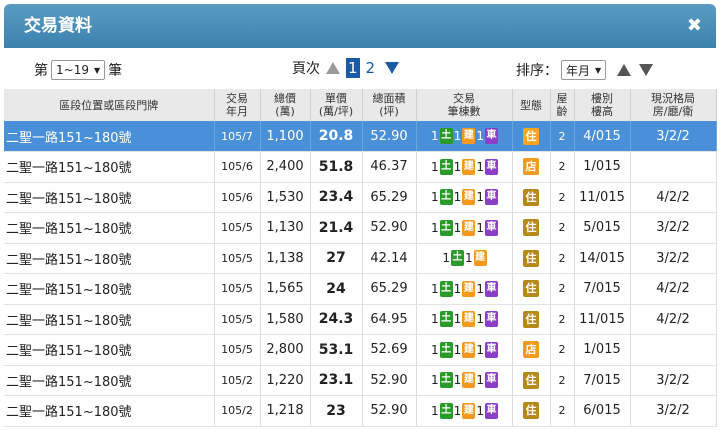 This screenshot has height=430, width=720. What do you see at coordinates (537, 71) in the screenshot?
I see `sort-label: 排序：` at bounding box center [537, 71].